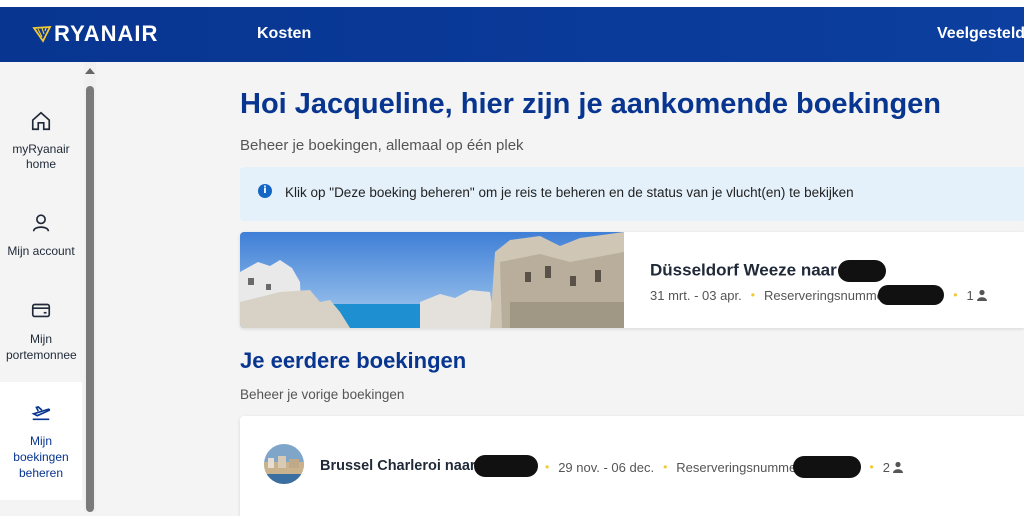 The height and width of the screenshot is (516, 1024). What do you see at coordinates (738, 467) in the screenshot?
I see `past-reservation-label: Reserveringsnummer` at bounding box center [738, 467].